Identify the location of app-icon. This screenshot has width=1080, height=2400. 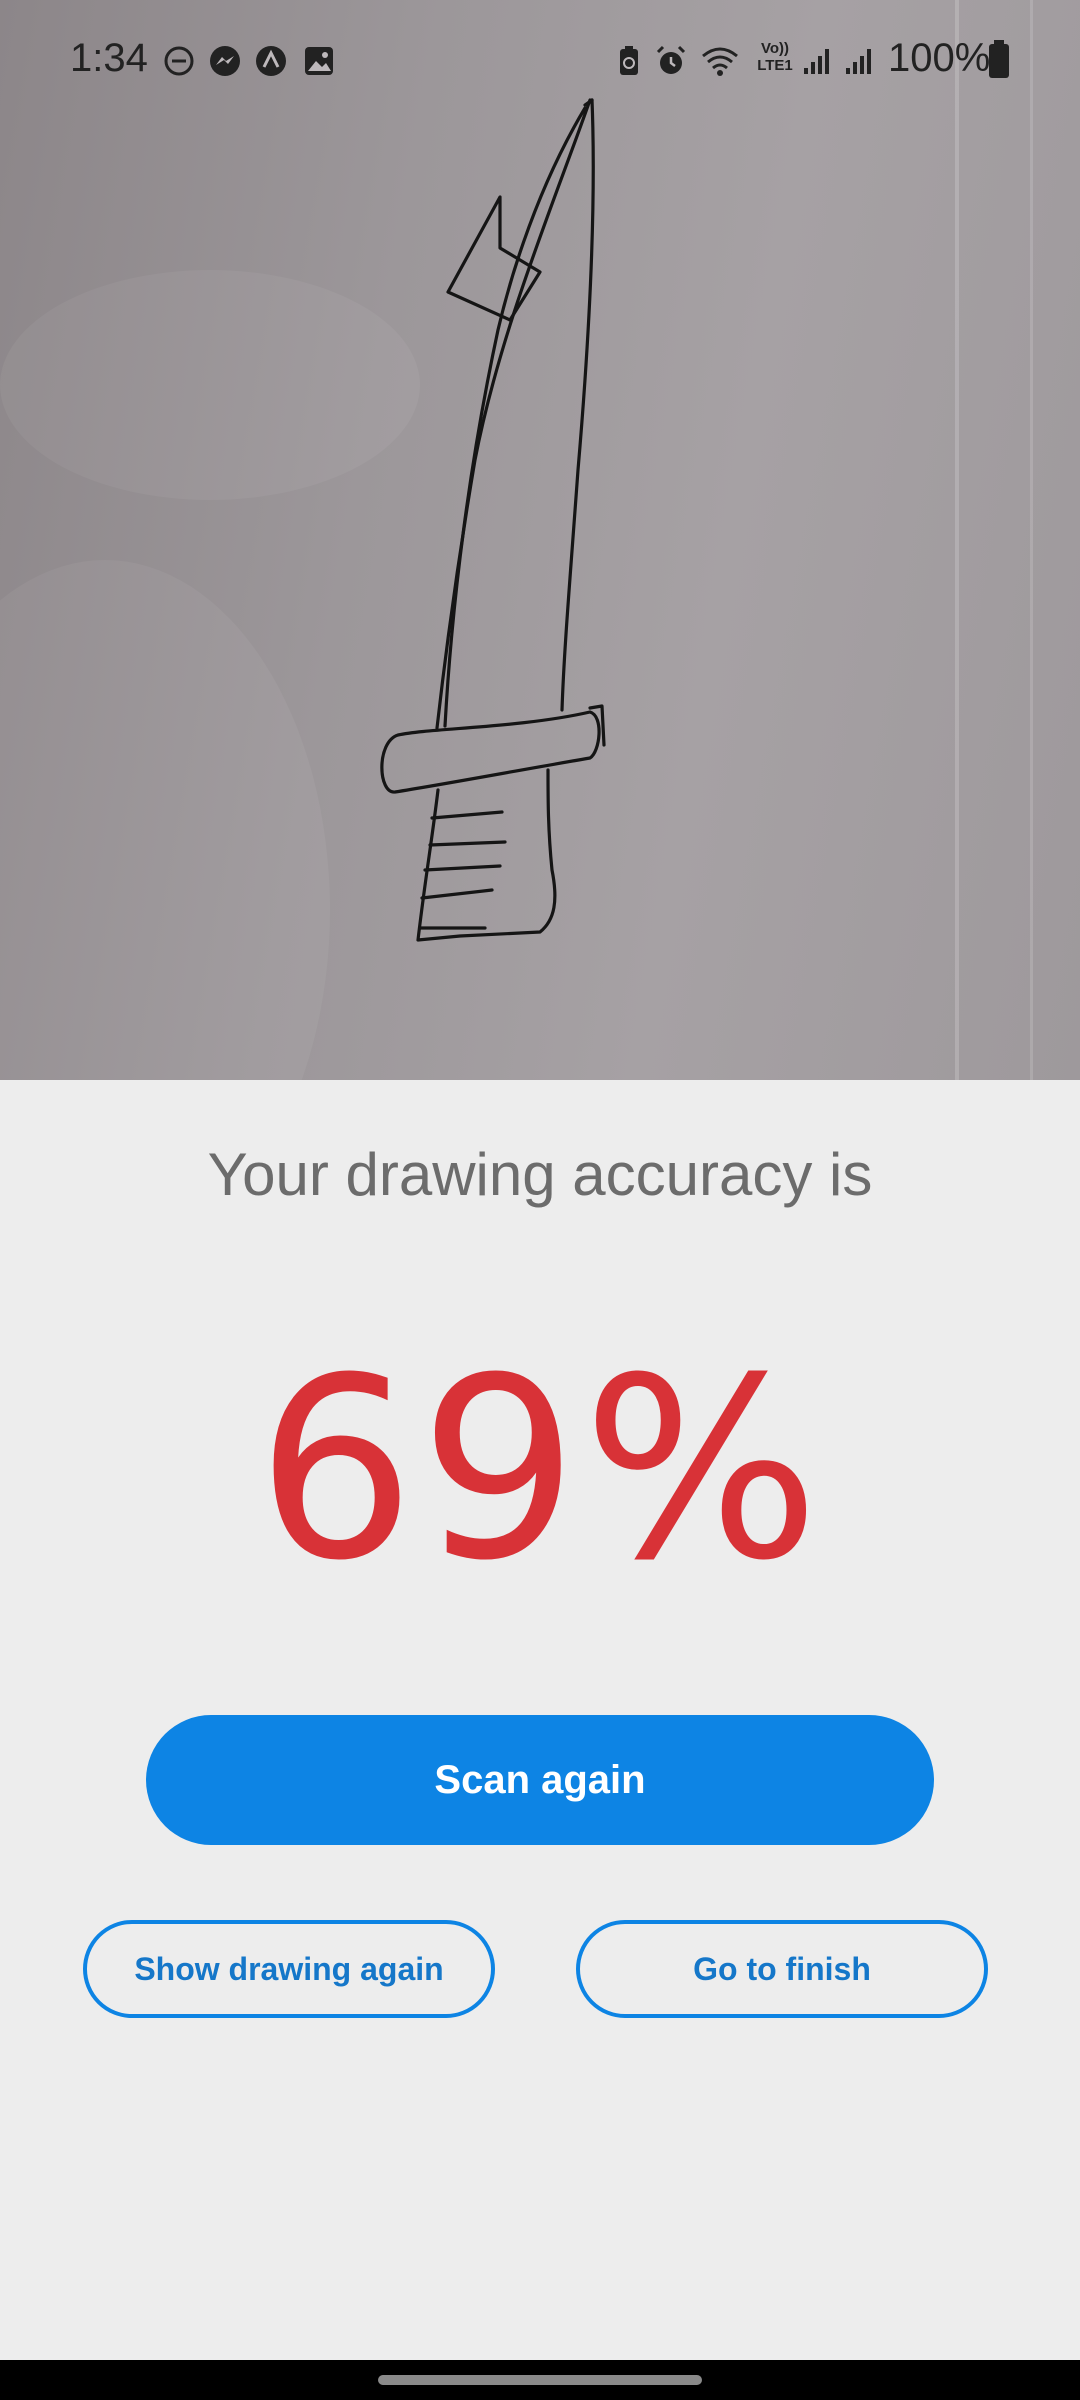
(271, 61).